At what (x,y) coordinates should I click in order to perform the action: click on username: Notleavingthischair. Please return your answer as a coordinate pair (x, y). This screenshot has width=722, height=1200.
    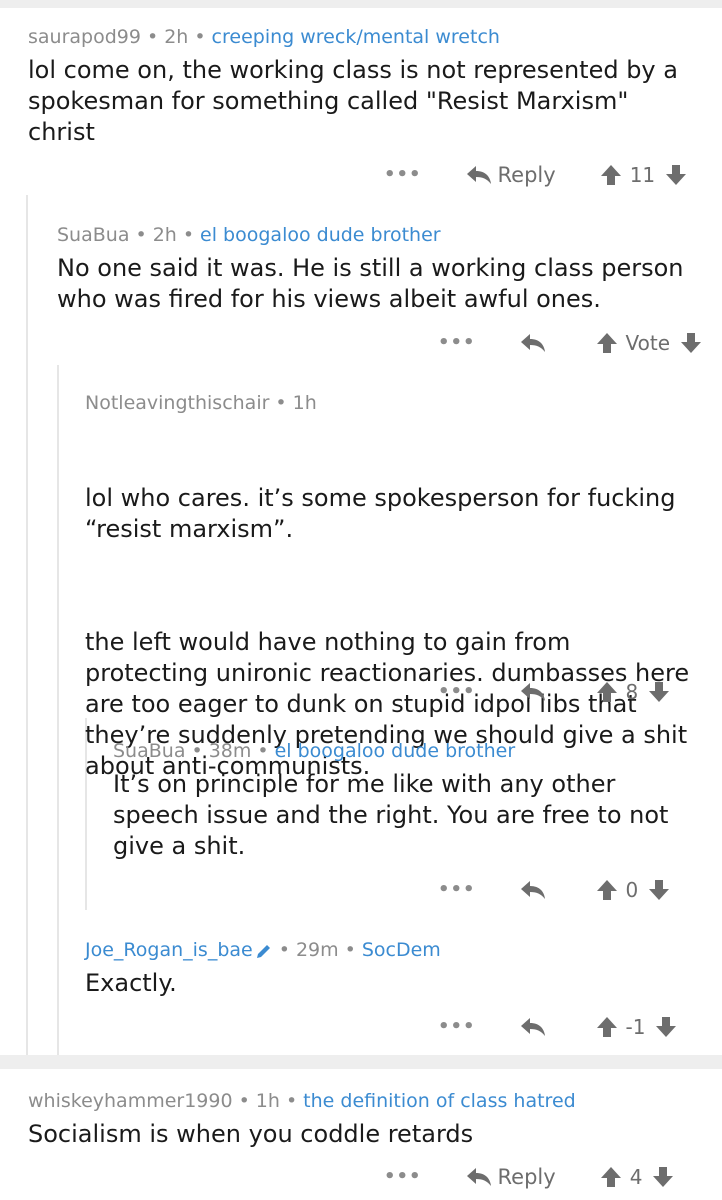
    Looking at the image, I should click on (177, 403).